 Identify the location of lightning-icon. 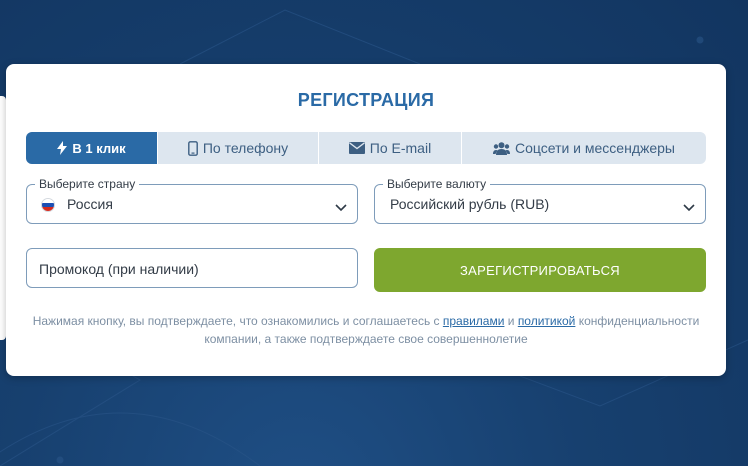
(62, 148).